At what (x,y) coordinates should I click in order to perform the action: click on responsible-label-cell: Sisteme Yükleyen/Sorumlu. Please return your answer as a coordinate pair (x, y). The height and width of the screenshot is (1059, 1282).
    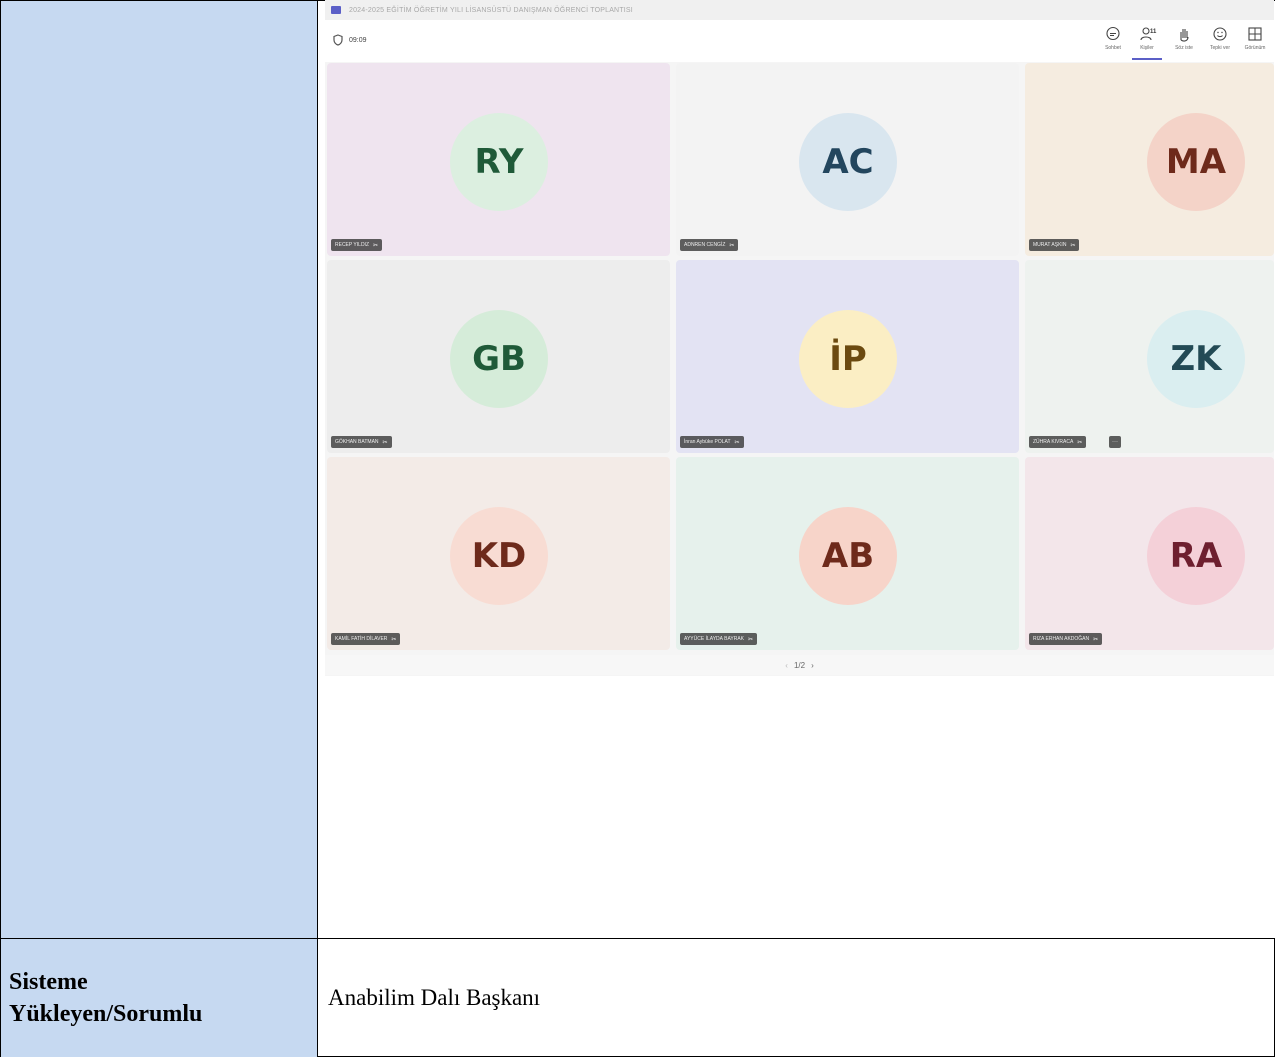
    Looking at the image, I should click on (159, 998).